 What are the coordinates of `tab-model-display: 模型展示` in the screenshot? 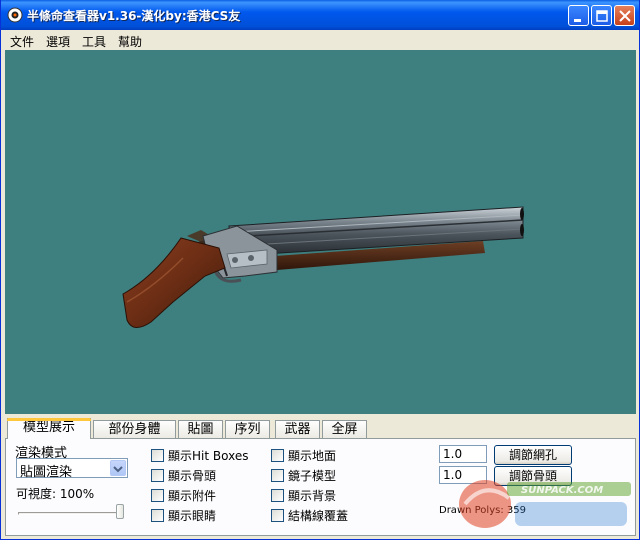 It's located at (49, 428).